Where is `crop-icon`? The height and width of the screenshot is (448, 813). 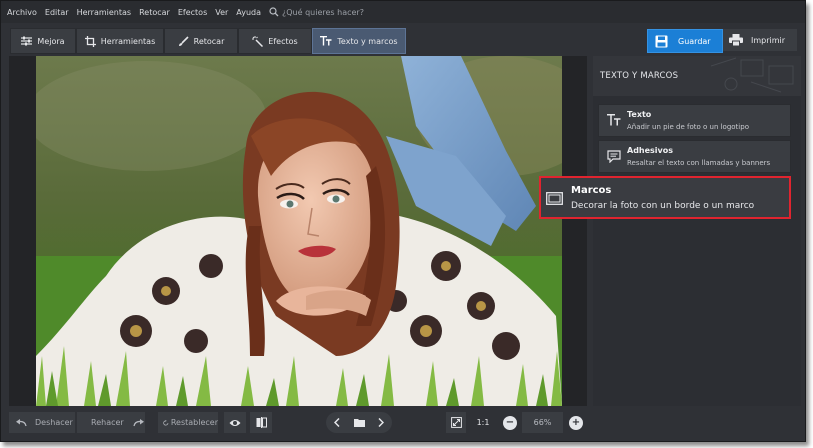 crop-icon is located at coordinates (90, 41).